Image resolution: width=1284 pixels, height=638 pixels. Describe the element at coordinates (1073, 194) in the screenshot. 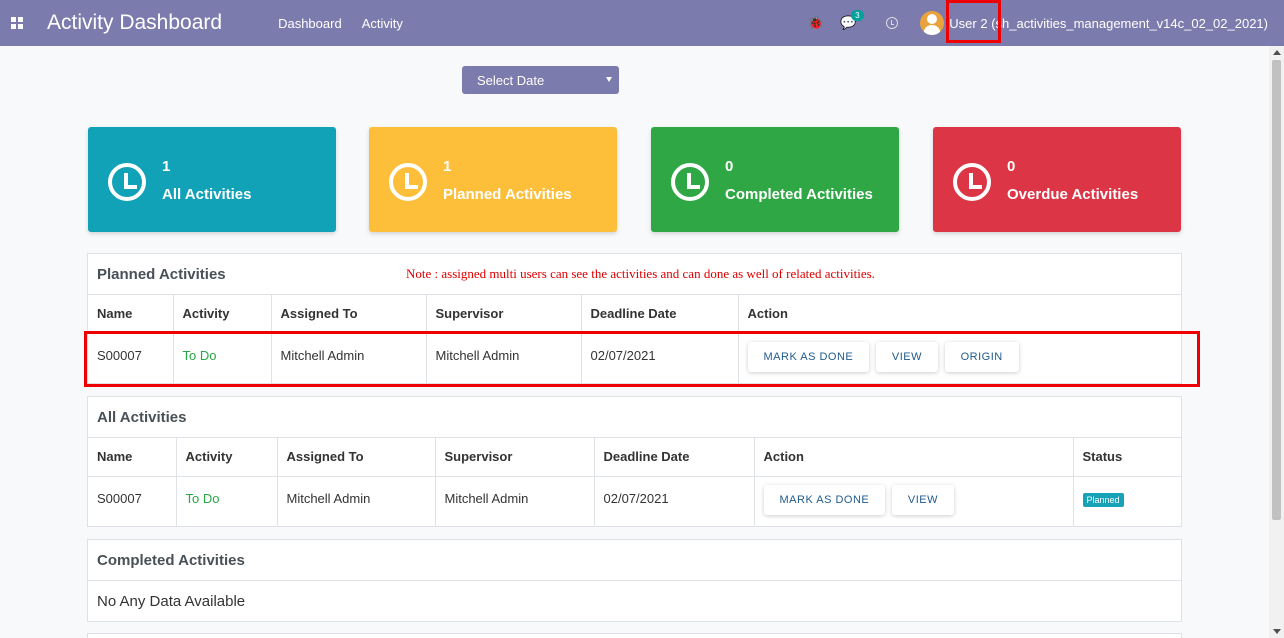

I see `card-label: Overdue Activities` at that location.